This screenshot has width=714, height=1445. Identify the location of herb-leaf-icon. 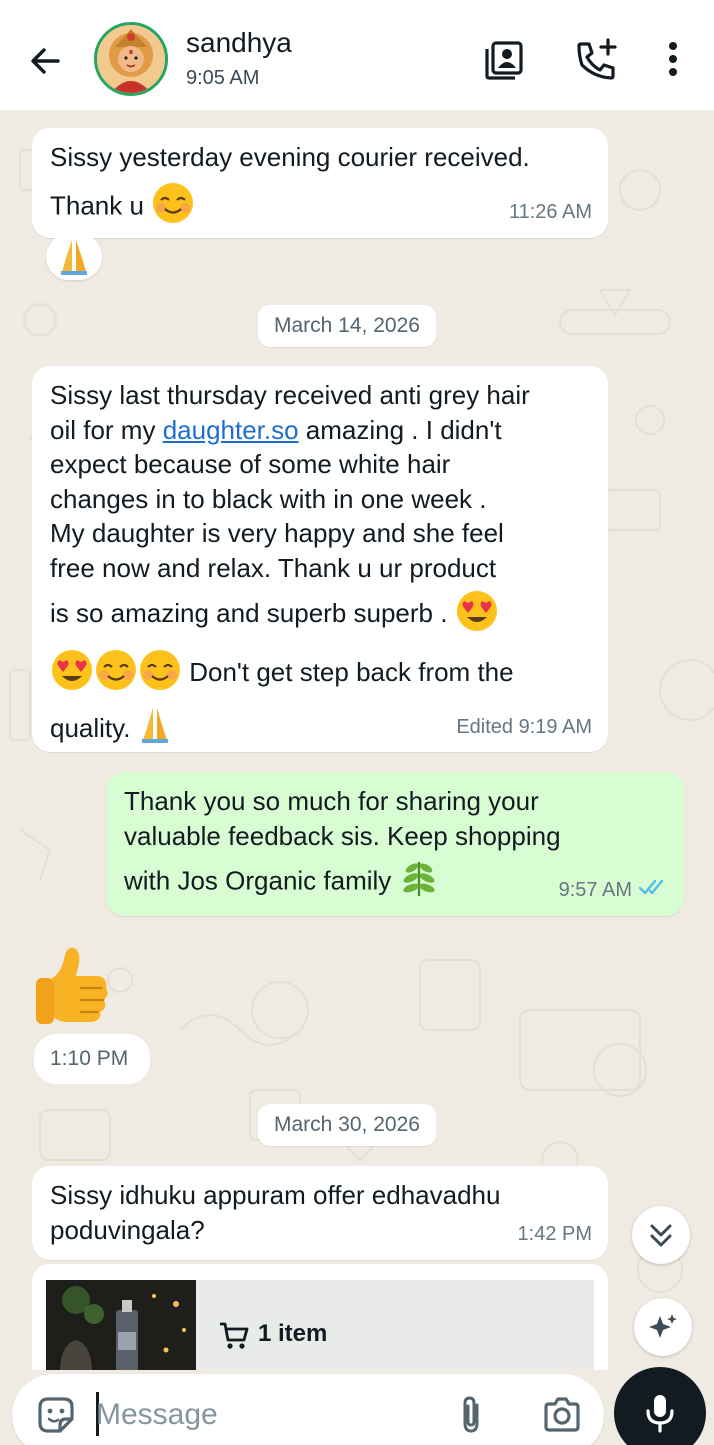
(419, 882).